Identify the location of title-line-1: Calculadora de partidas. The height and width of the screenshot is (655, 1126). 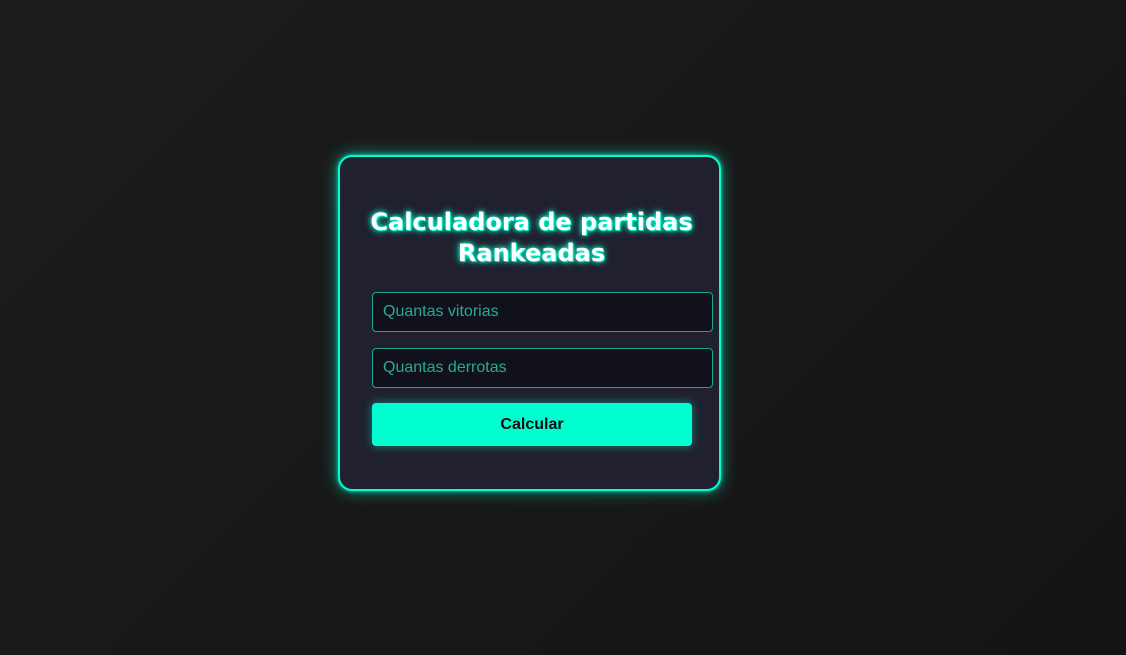
(531, 222).